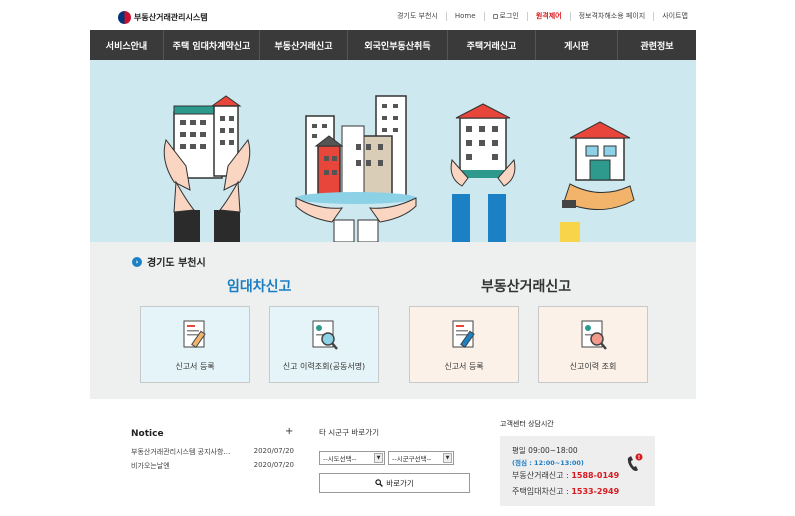 The image size is (795, 516). Describe the element at coordinates (548, 463) in the screenshot. I see `support-lunch: (점심 : 12:00~13:00)` at that location.